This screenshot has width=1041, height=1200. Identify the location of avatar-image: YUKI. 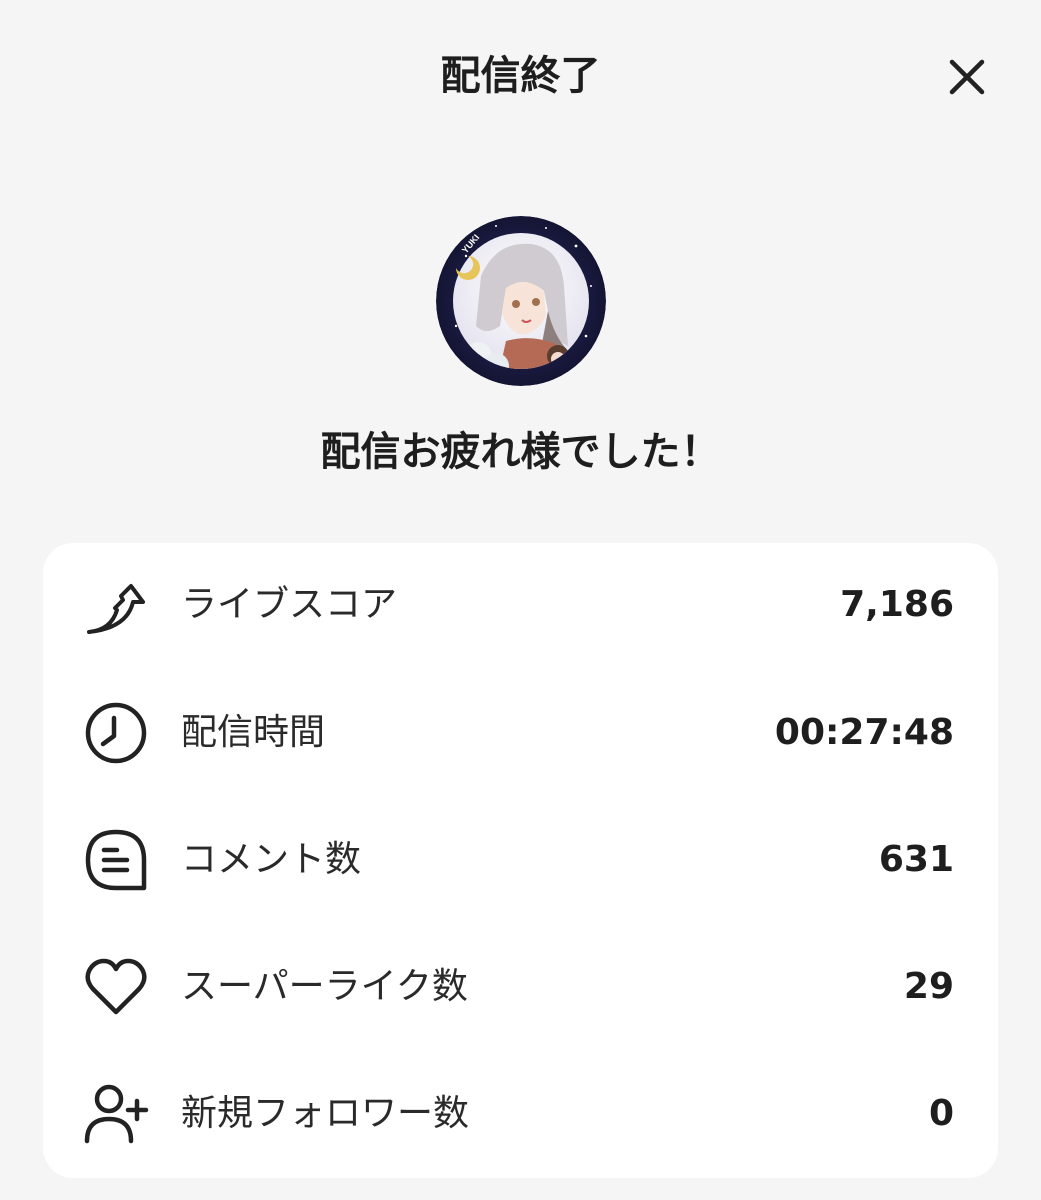
(521, 301).